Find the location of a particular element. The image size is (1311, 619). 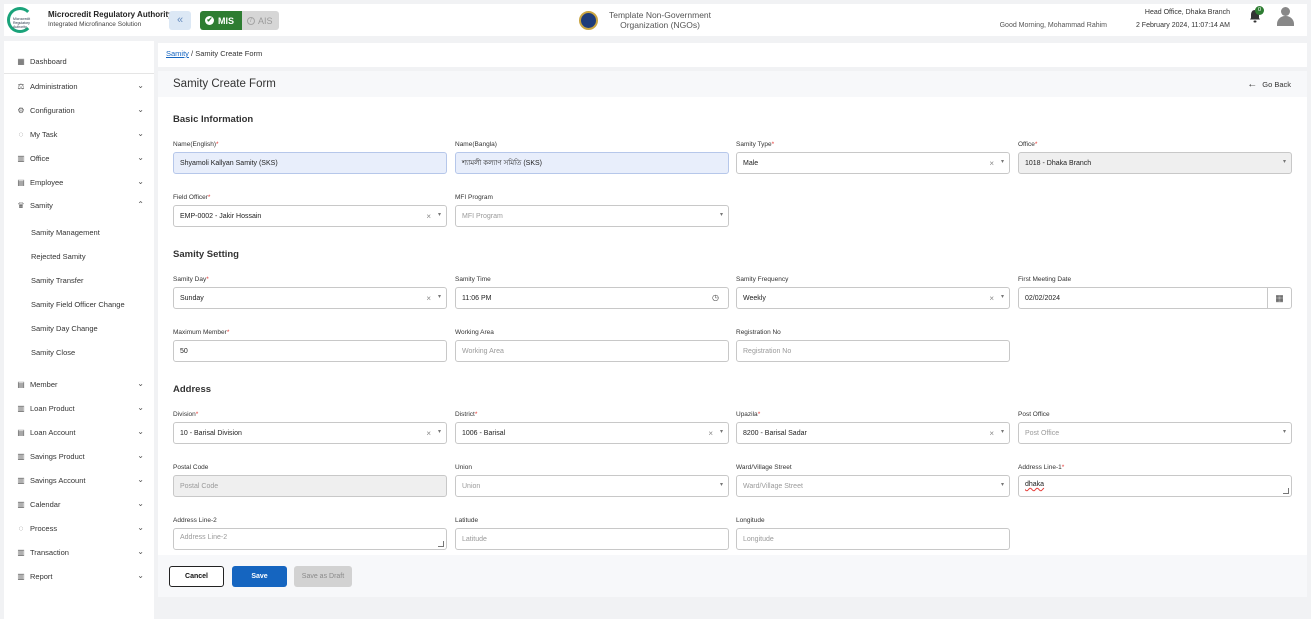

union-select: Union ▾ is located at coordinates (592, 486).